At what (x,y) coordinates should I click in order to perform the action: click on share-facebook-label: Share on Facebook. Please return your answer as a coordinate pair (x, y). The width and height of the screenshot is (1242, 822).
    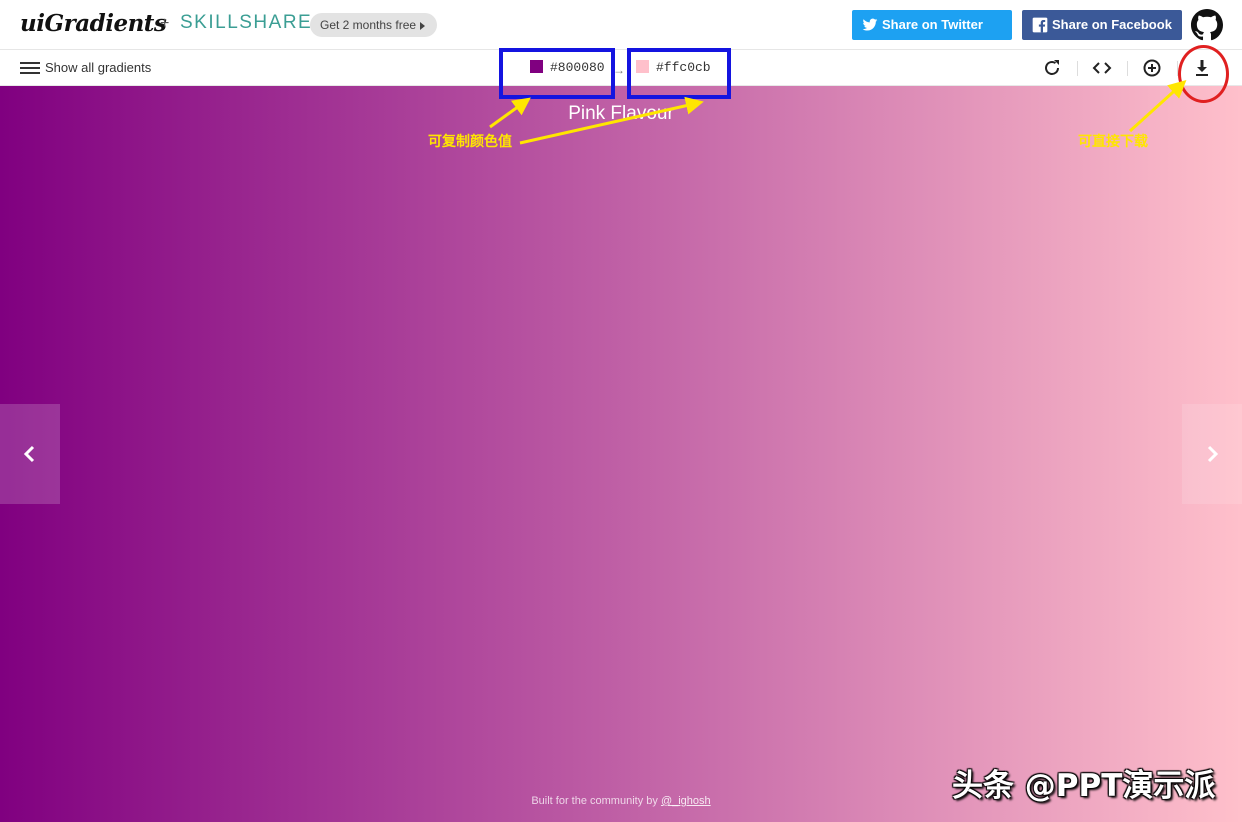
    Looking at the image, I should click on (1112, 24).